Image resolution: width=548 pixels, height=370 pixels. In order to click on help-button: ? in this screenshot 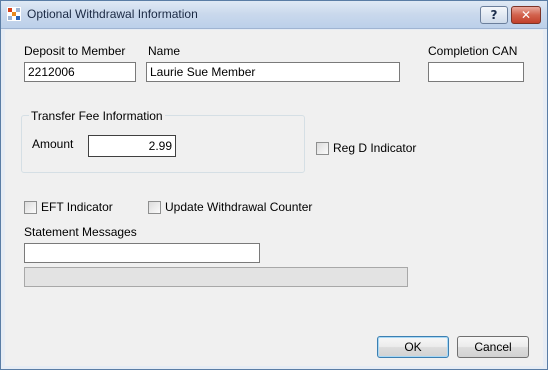, I will do `click(494, 15)`.